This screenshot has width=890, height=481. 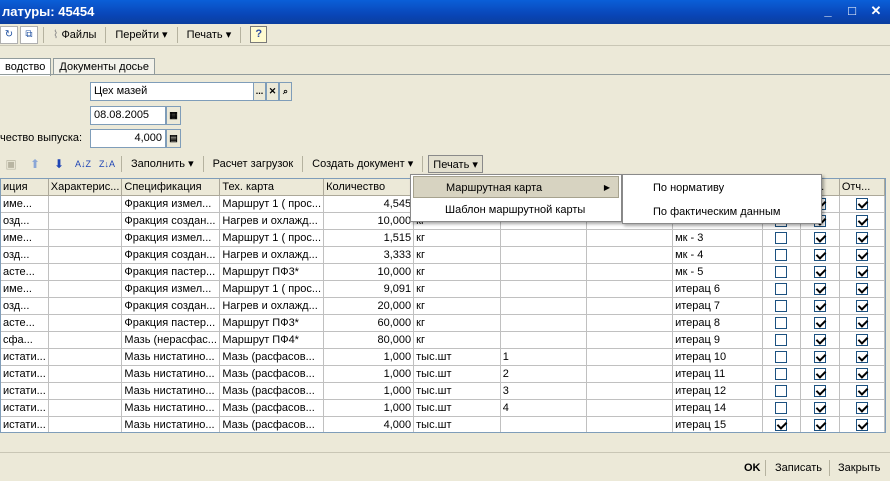 I want to click on table-cell: итерац 11, so click(x=717, y=374).